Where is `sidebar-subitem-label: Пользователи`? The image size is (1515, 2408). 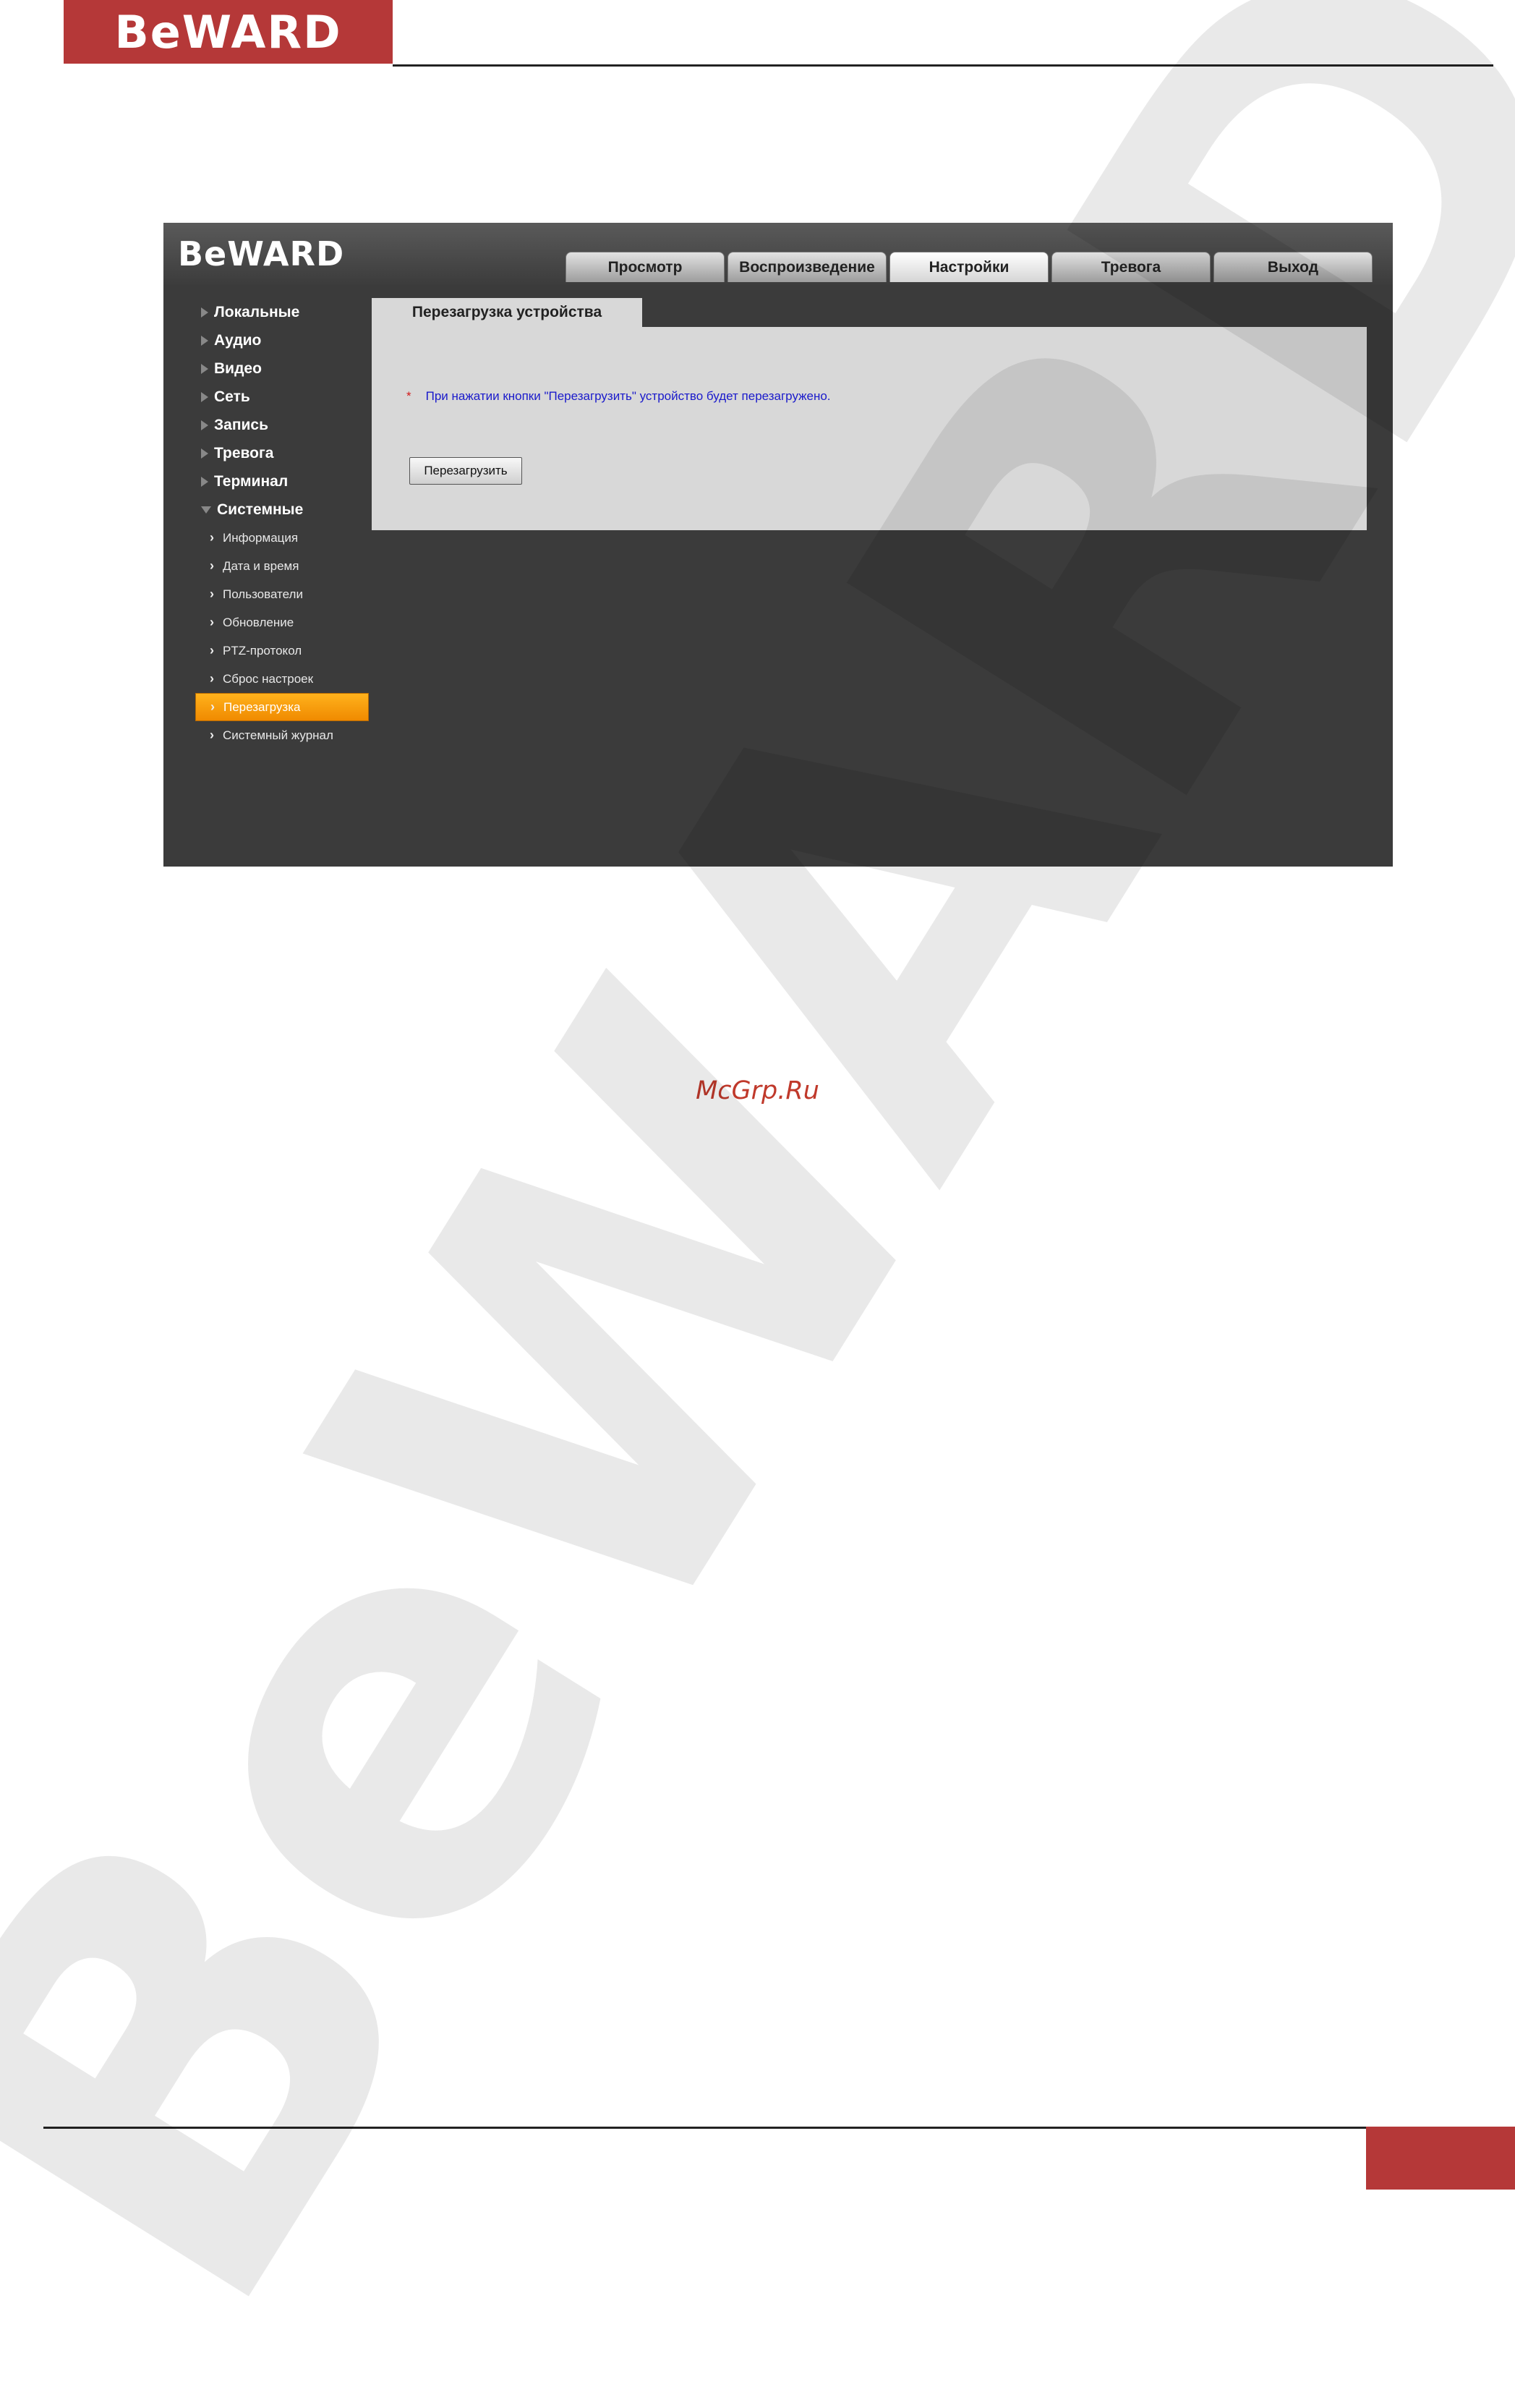
sidebar-subitem-label: Пользователи is located at coordinates (263, 594).